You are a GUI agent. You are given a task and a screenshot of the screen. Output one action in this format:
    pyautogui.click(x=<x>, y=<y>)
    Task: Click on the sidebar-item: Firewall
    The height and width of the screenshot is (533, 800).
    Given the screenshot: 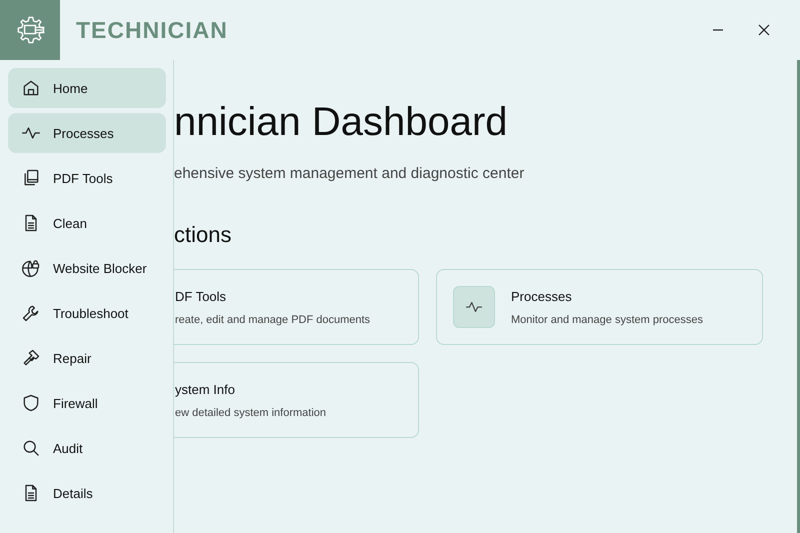 What is the action you would take?
    pyautogui.click(x=87, y=403)
    